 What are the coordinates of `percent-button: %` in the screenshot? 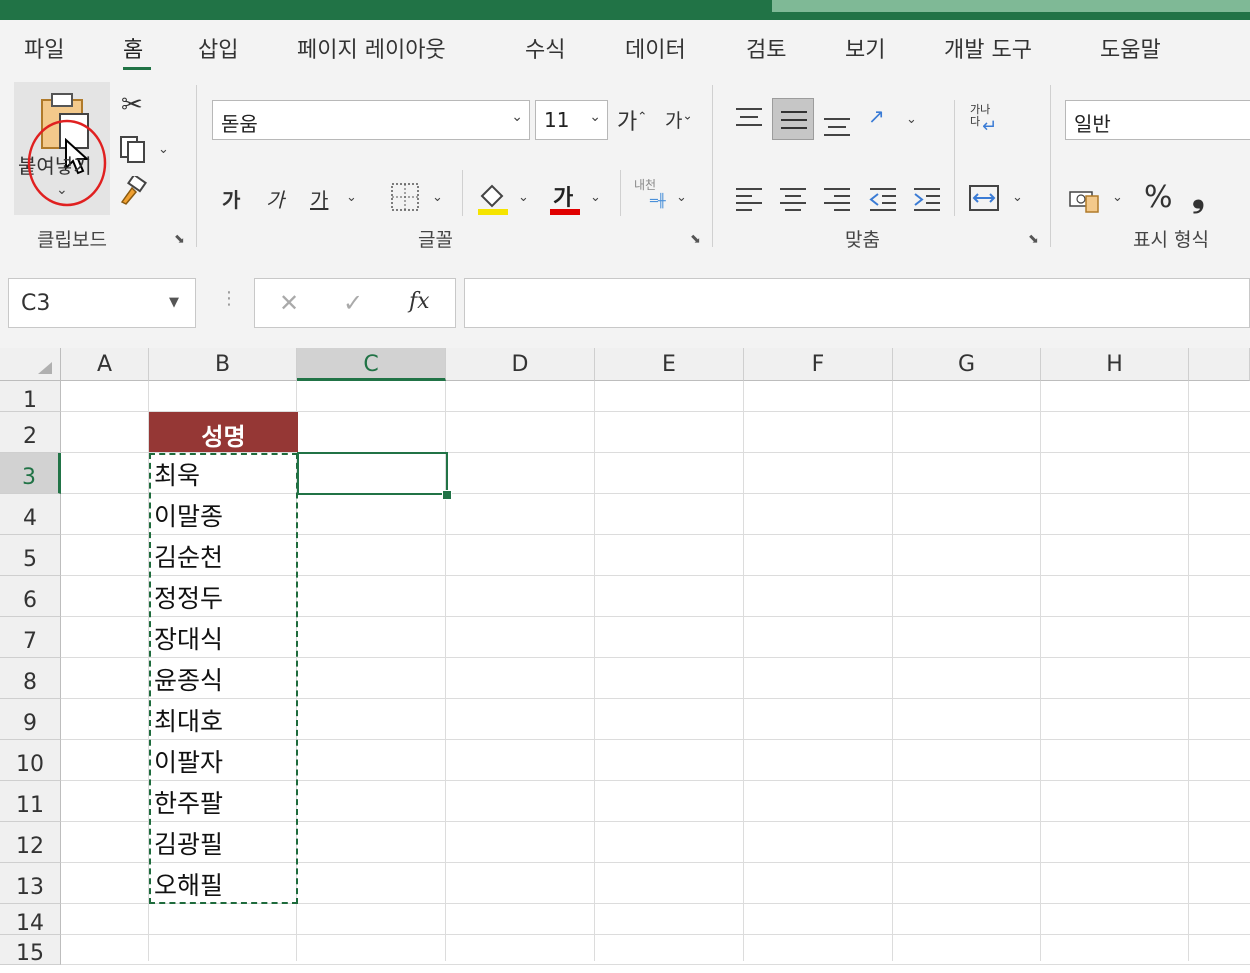 It's located at (1158, 197).